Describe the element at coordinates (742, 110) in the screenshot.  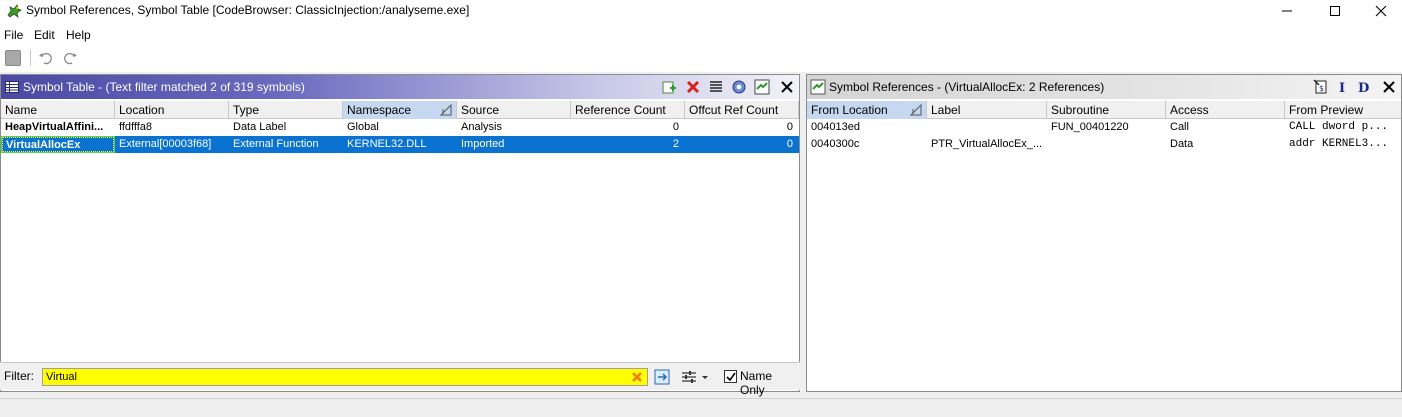
I see `col-offcut-ref-count: Offcut Ref Count` at that location.